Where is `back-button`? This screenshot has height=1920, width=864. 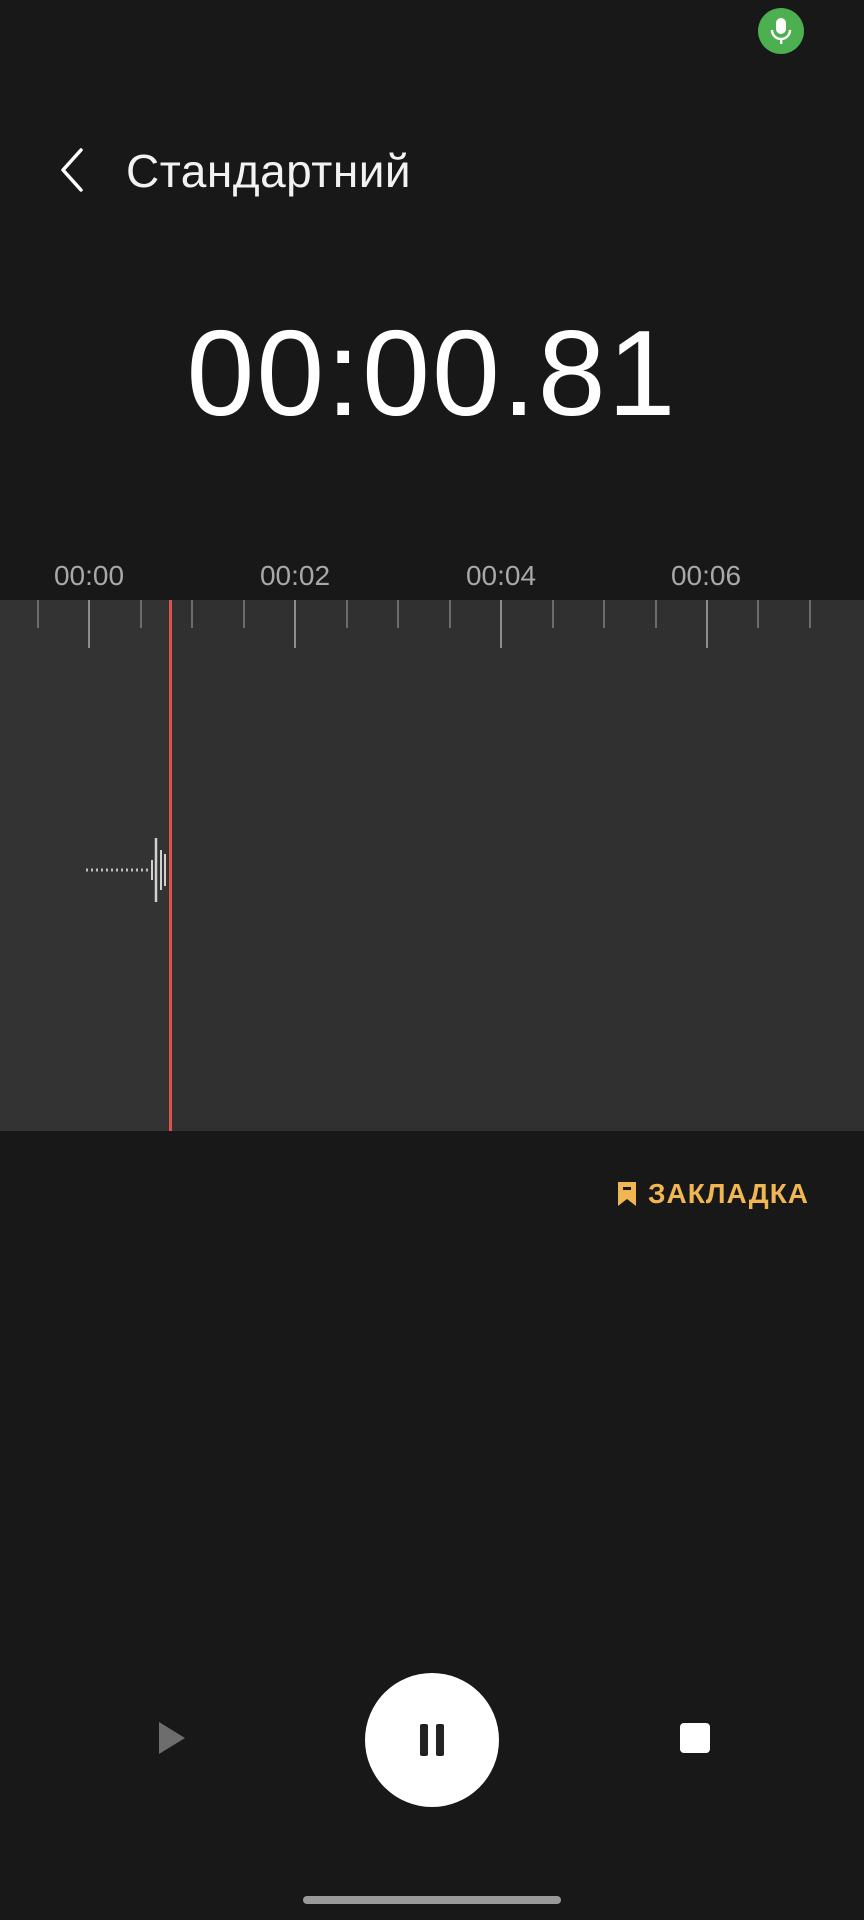 back-button is located at coordinates (72, 170).